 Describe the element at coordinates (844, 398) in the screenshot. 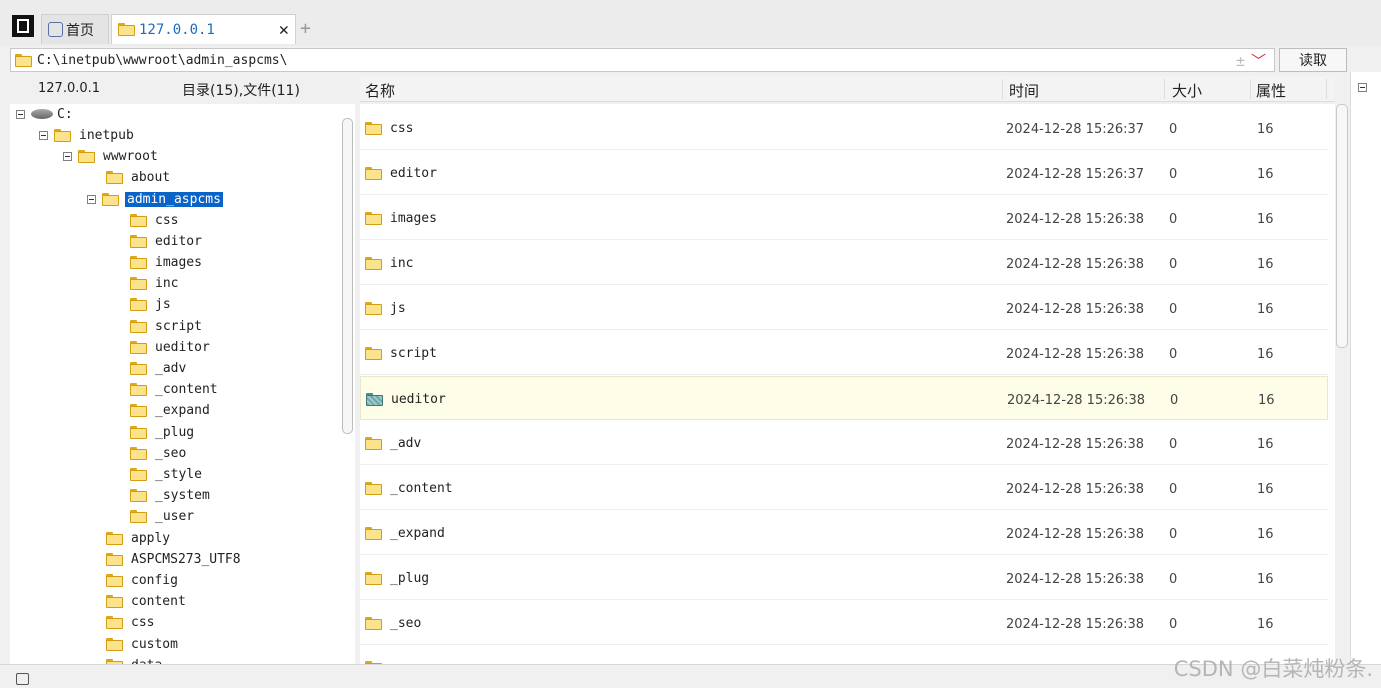

I see `file-row: ueditor 2024-12-28 15:26:38 0 16` at that location.